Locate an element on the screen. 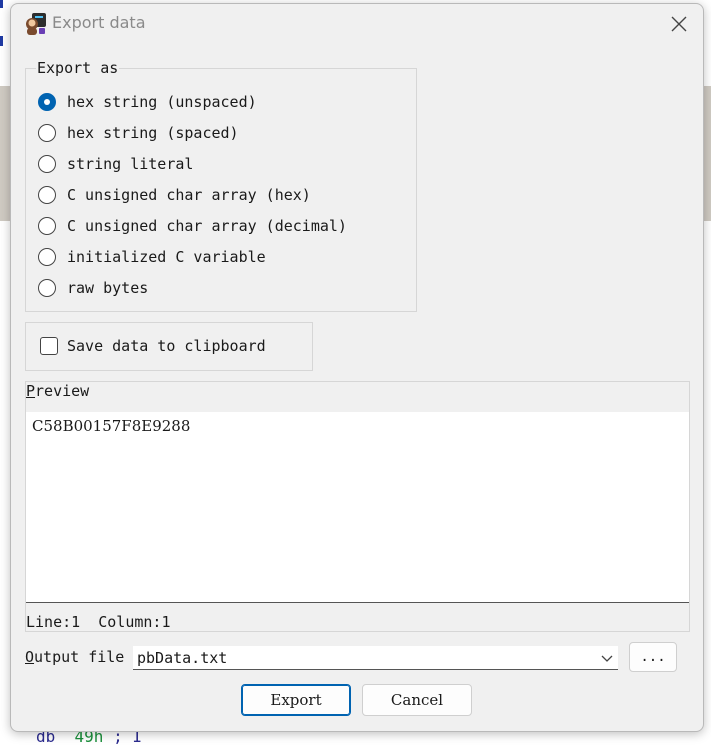  dialog-title: Export data is located at coordinates (99, 22).